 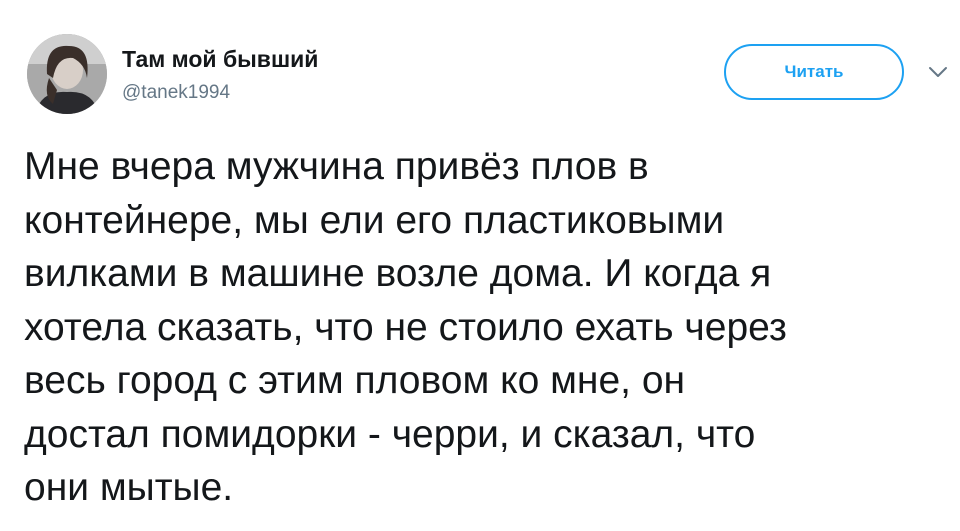 I want to click on tweet-text-line: достал помидорки - черри, и сказал, что, so click(x=390, y=434).